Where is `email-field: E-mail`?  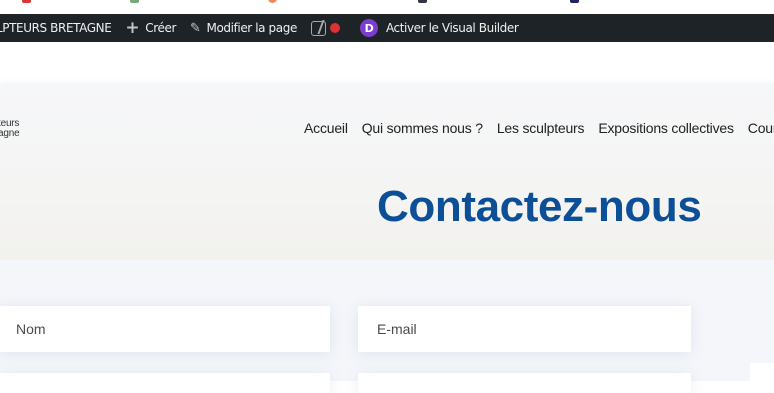
email-field: E-mail is located at coordinates (524, 329).